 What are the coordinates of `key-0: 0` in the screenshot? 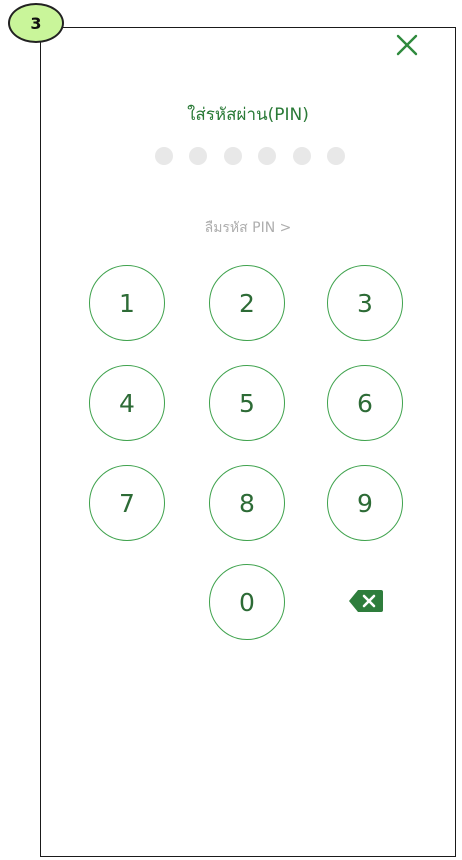 It's located at (247, 602).